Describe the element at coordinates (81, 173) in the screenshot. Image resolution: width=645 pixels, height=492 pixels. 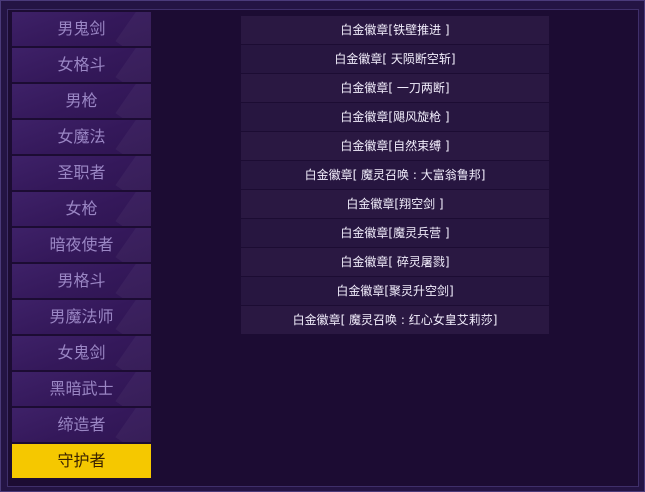
I see `sidebar-item-priest: 圣职者` at that location.